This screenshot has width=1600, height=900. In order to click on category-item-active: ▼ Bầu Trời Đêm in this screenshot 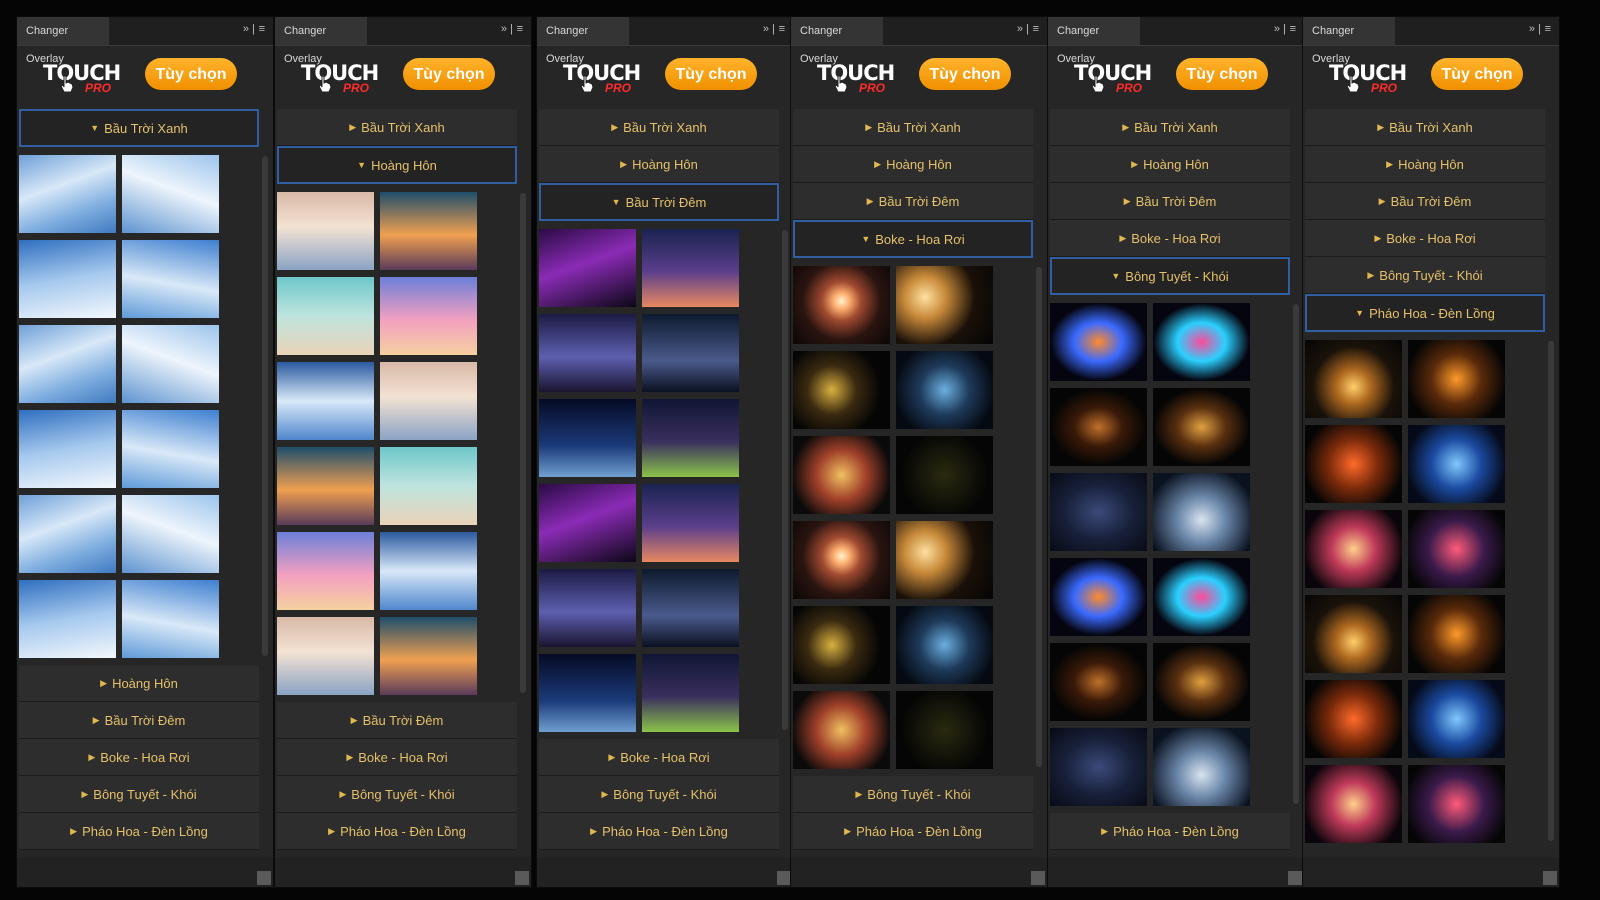, I will do `click(659, 202)`.